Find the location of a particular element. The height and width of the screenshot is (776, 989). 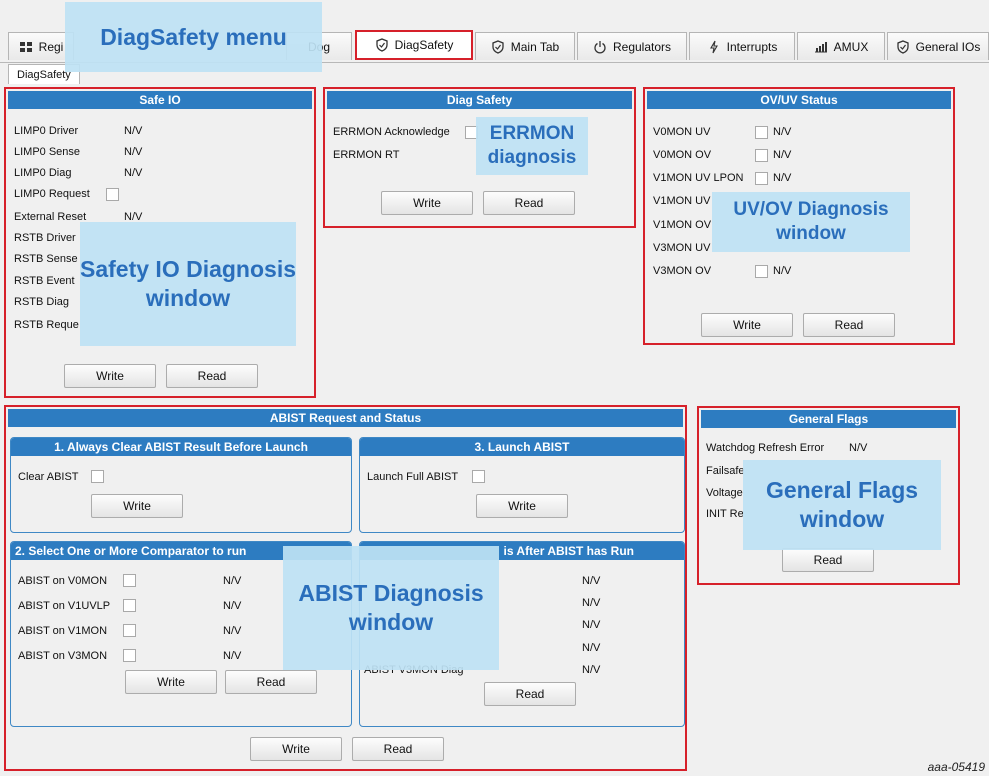

row-label: RSTB Sense is located at coordinates (46, 259).